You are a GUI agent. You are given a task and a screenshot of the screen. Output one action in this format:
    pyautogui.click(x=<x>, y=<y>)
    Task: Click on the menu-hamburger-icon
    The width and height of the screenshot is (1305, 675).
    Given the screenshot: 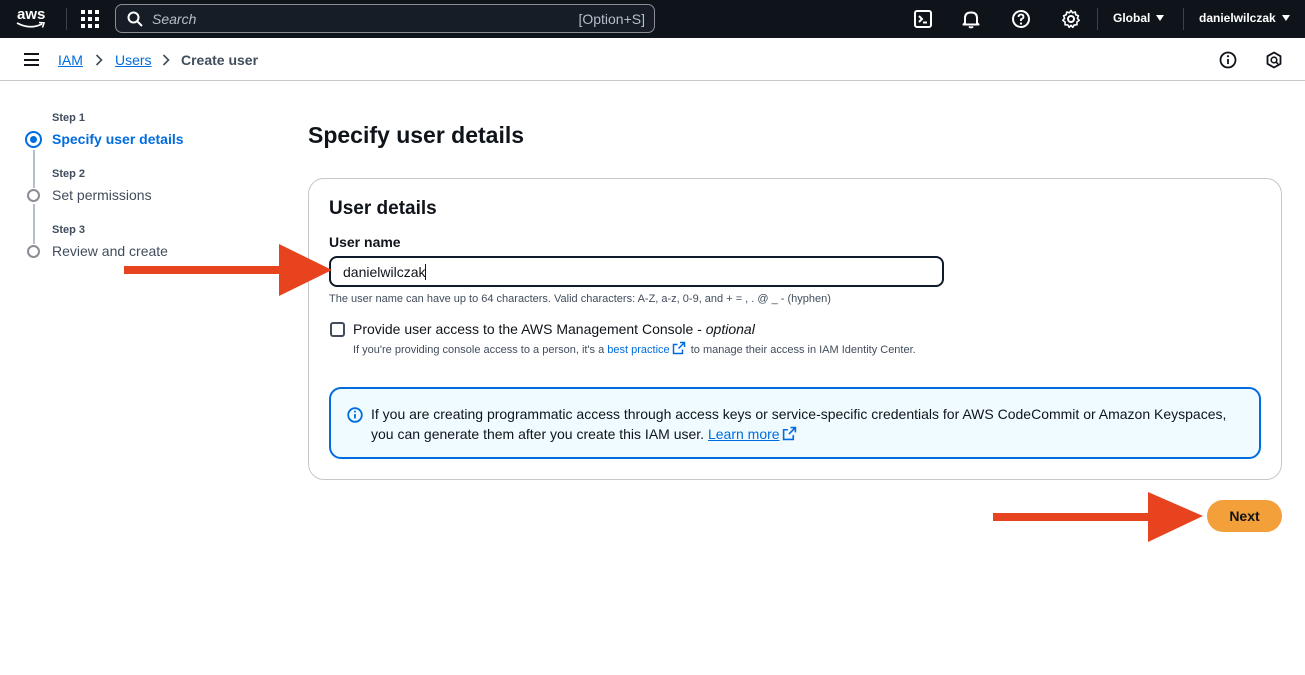 What is the action you would take?
    pyautogui.click(x=31, y=59)
    